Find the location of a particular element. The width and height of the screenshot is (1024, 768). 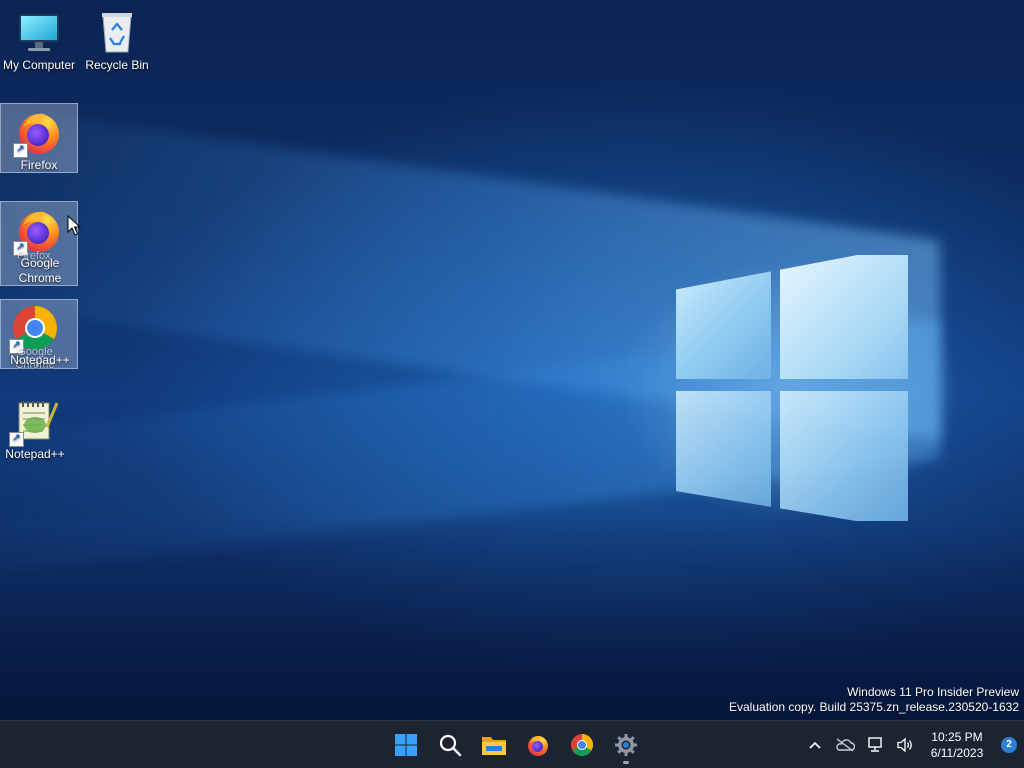

network-icon is located at coordinates (875, 744).